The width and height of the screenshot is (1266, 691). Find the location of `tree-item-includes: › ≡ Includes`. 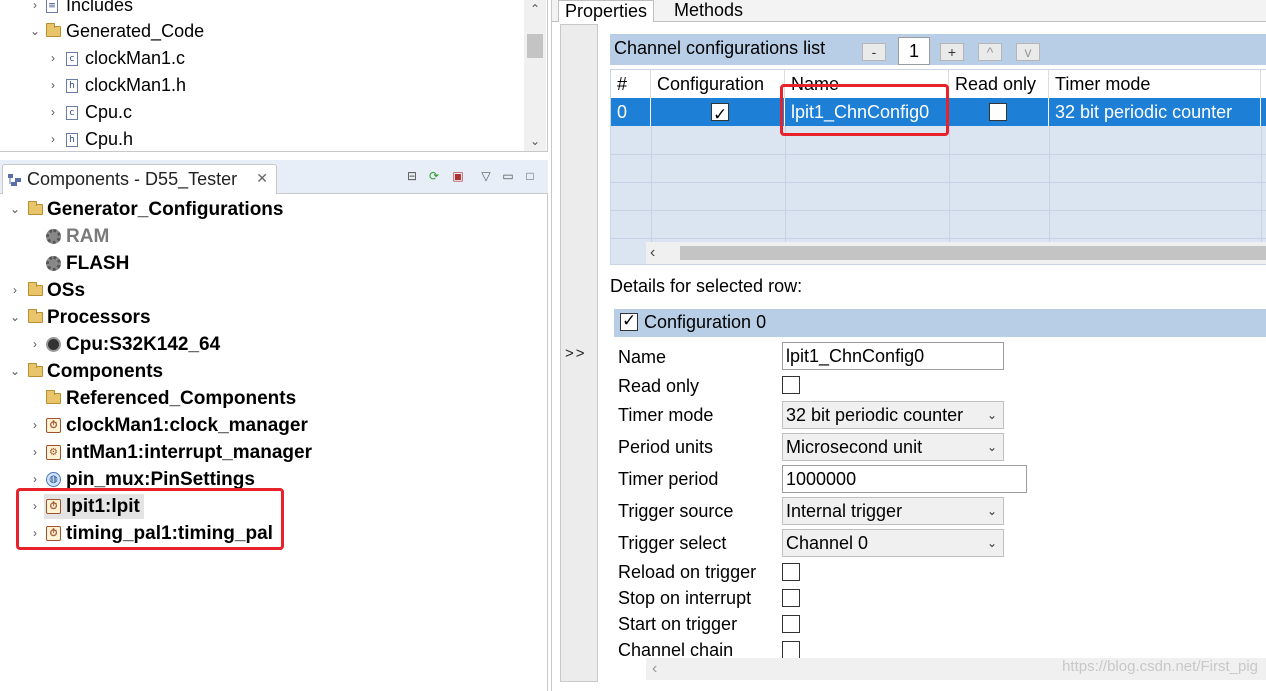

tree-item-includes: › ≡ Includes is located at coordinates (260, 9).